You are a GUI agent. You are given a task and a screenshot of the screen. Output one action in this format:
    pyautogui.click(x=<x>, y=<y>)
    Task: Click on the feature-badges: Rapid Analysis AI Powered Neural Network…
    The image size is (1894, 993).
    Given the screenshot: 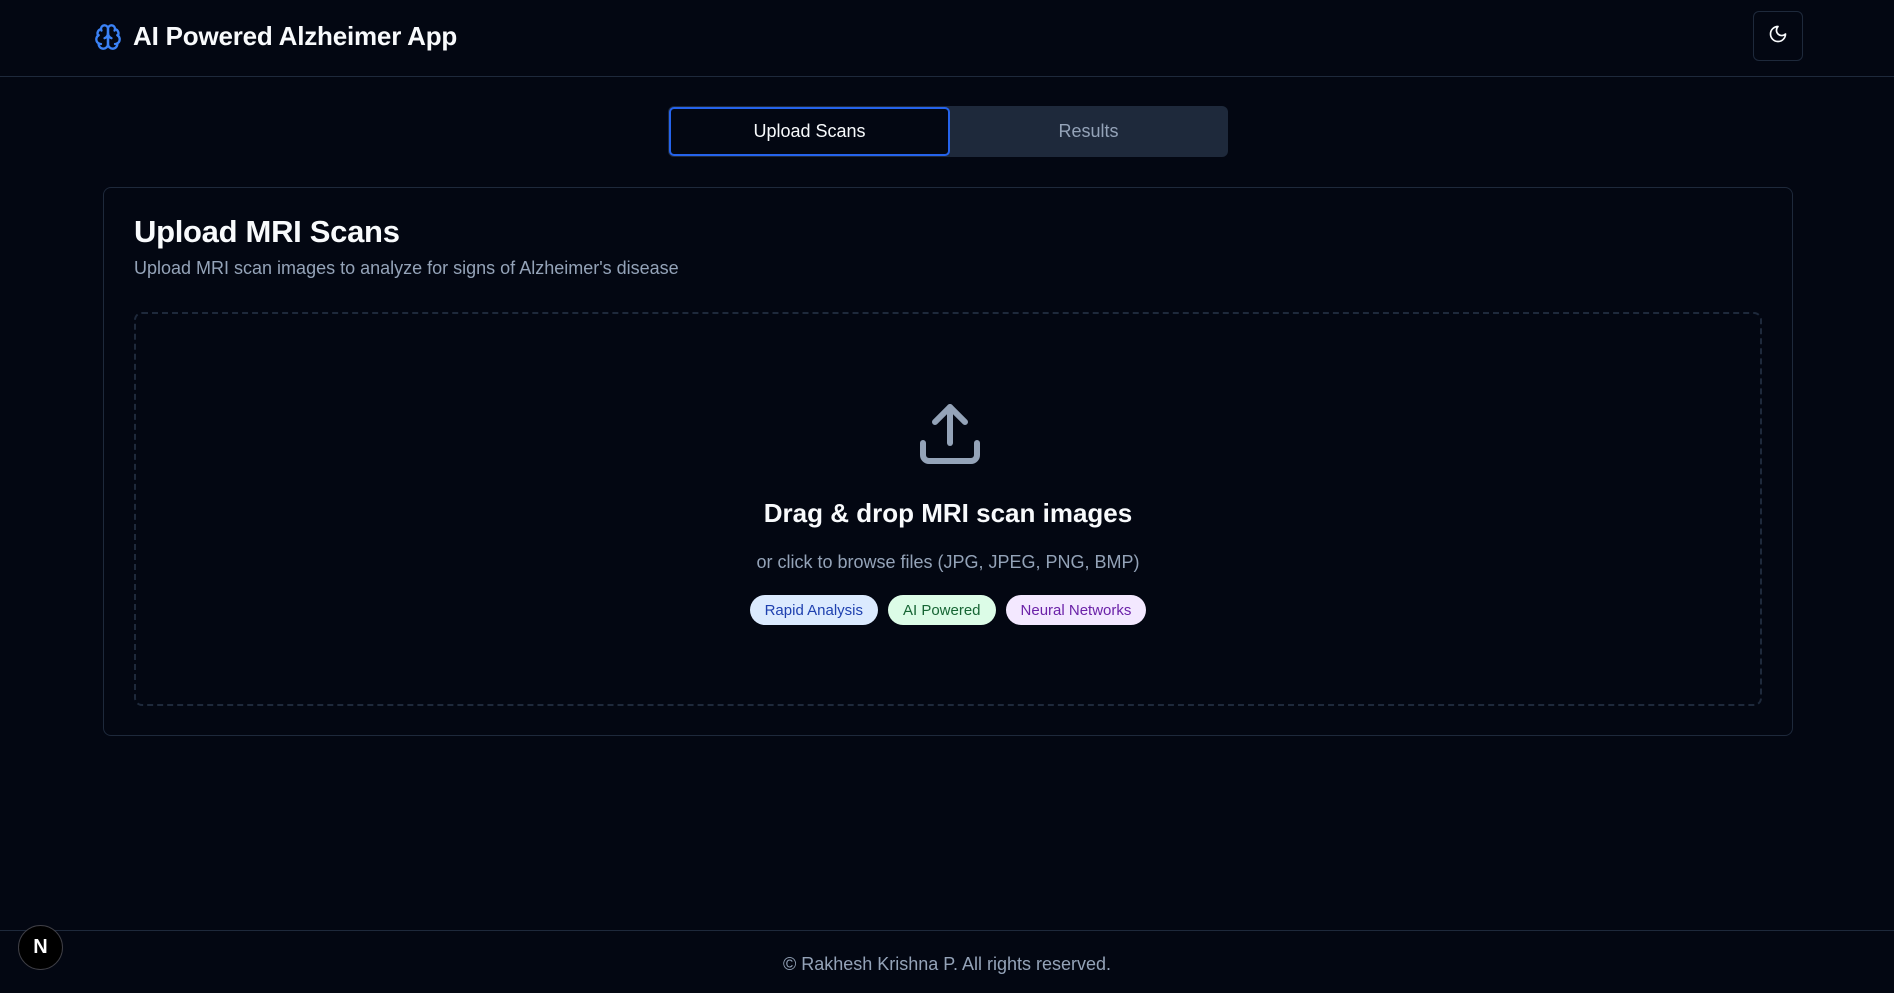 What is the action you would take?
    pyautogui.click(x=948, y=610)
    